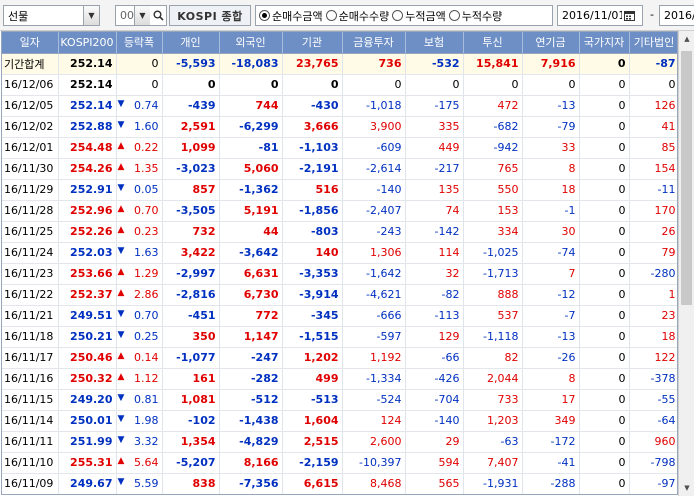 Image resolution: width=694 pixels, height=496 pixels. I want to click on value-cell: -2,191, so click(312, 169).